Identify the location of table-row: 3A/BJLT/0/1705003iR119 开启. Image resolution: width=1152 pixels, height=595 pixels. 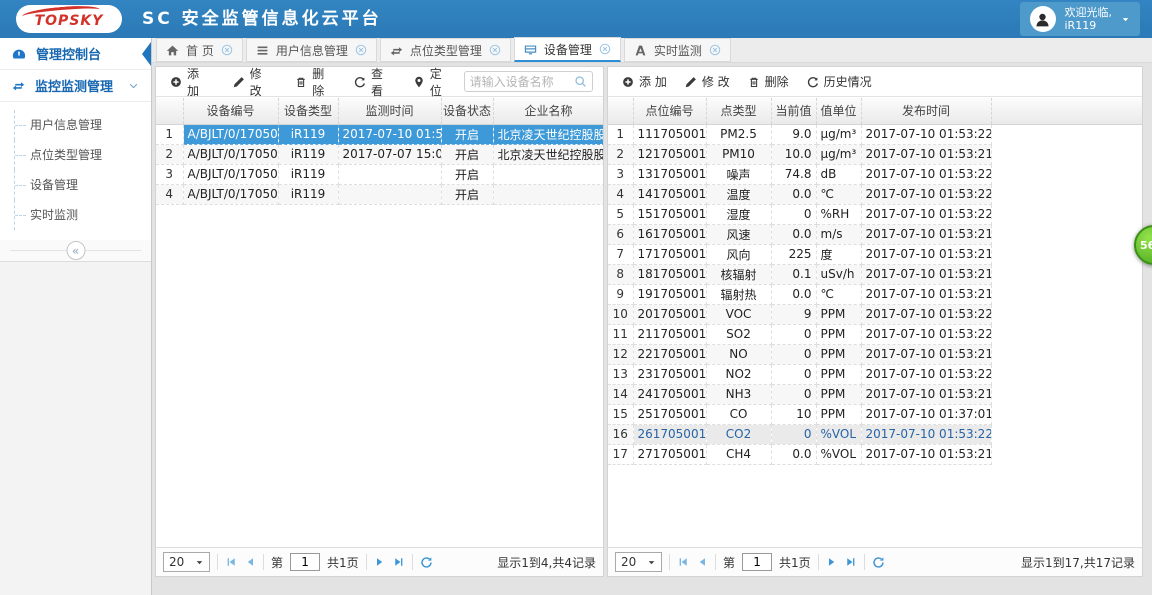
(379, 174).